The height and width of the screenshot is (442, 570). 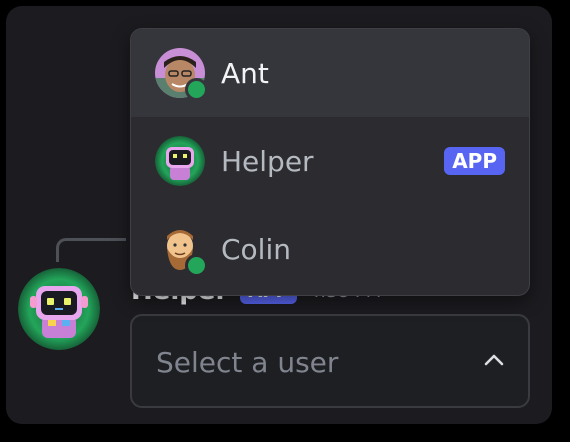 I want to click on option-label: Colin, so click(x=256, y=249).